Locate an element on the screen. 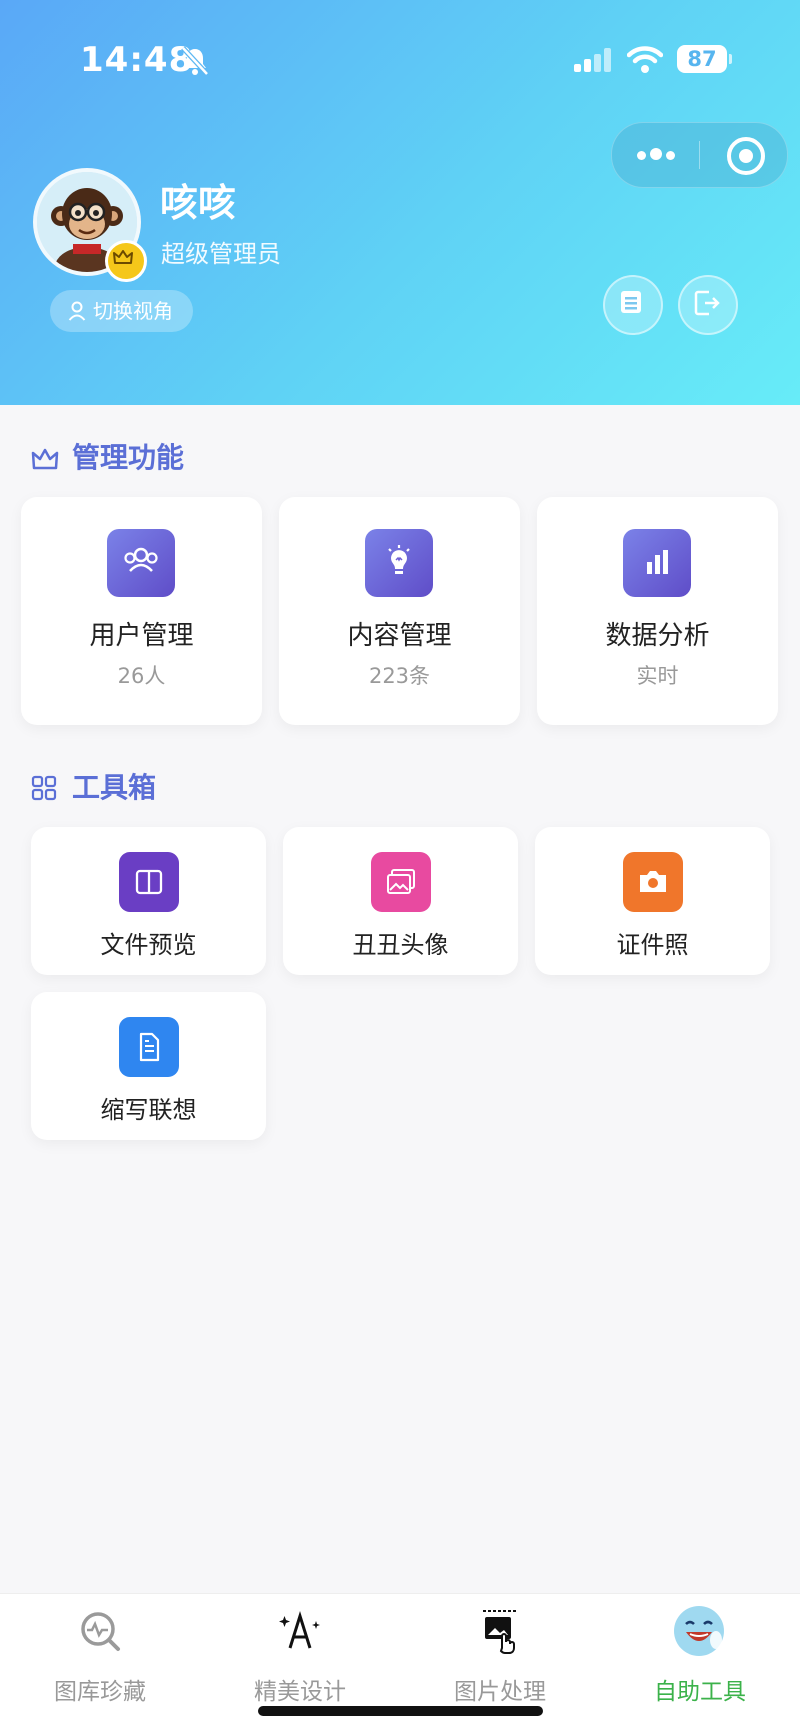  switch-view-button: 切换视角 is located at coordinates (121, 311).